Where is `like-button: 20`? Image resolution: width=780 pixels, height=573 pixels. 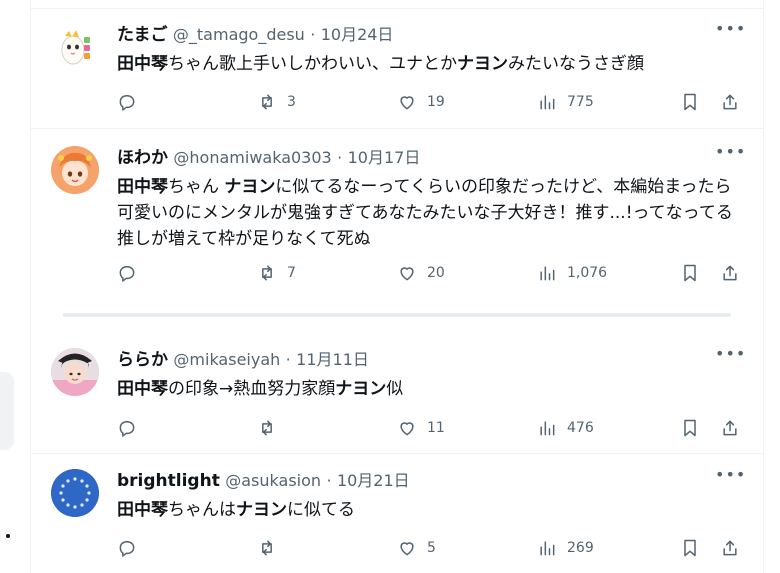
like-button: 20 is located at coordinates (421, 273).